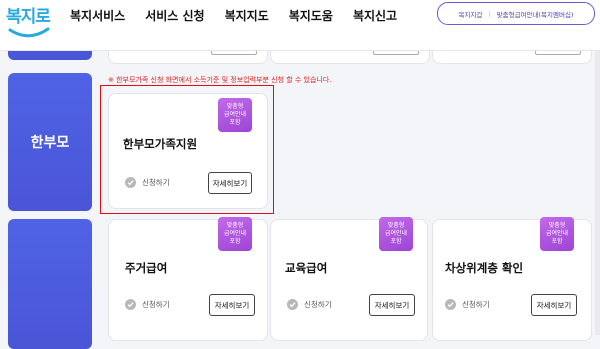 Image resolution: width=600 pixels, height=349 pixels. What do you see at coordinates (311, 15) in the screenshot?
I see `nav-welfare-help: 복지도움` at bounding box center [311, 15].